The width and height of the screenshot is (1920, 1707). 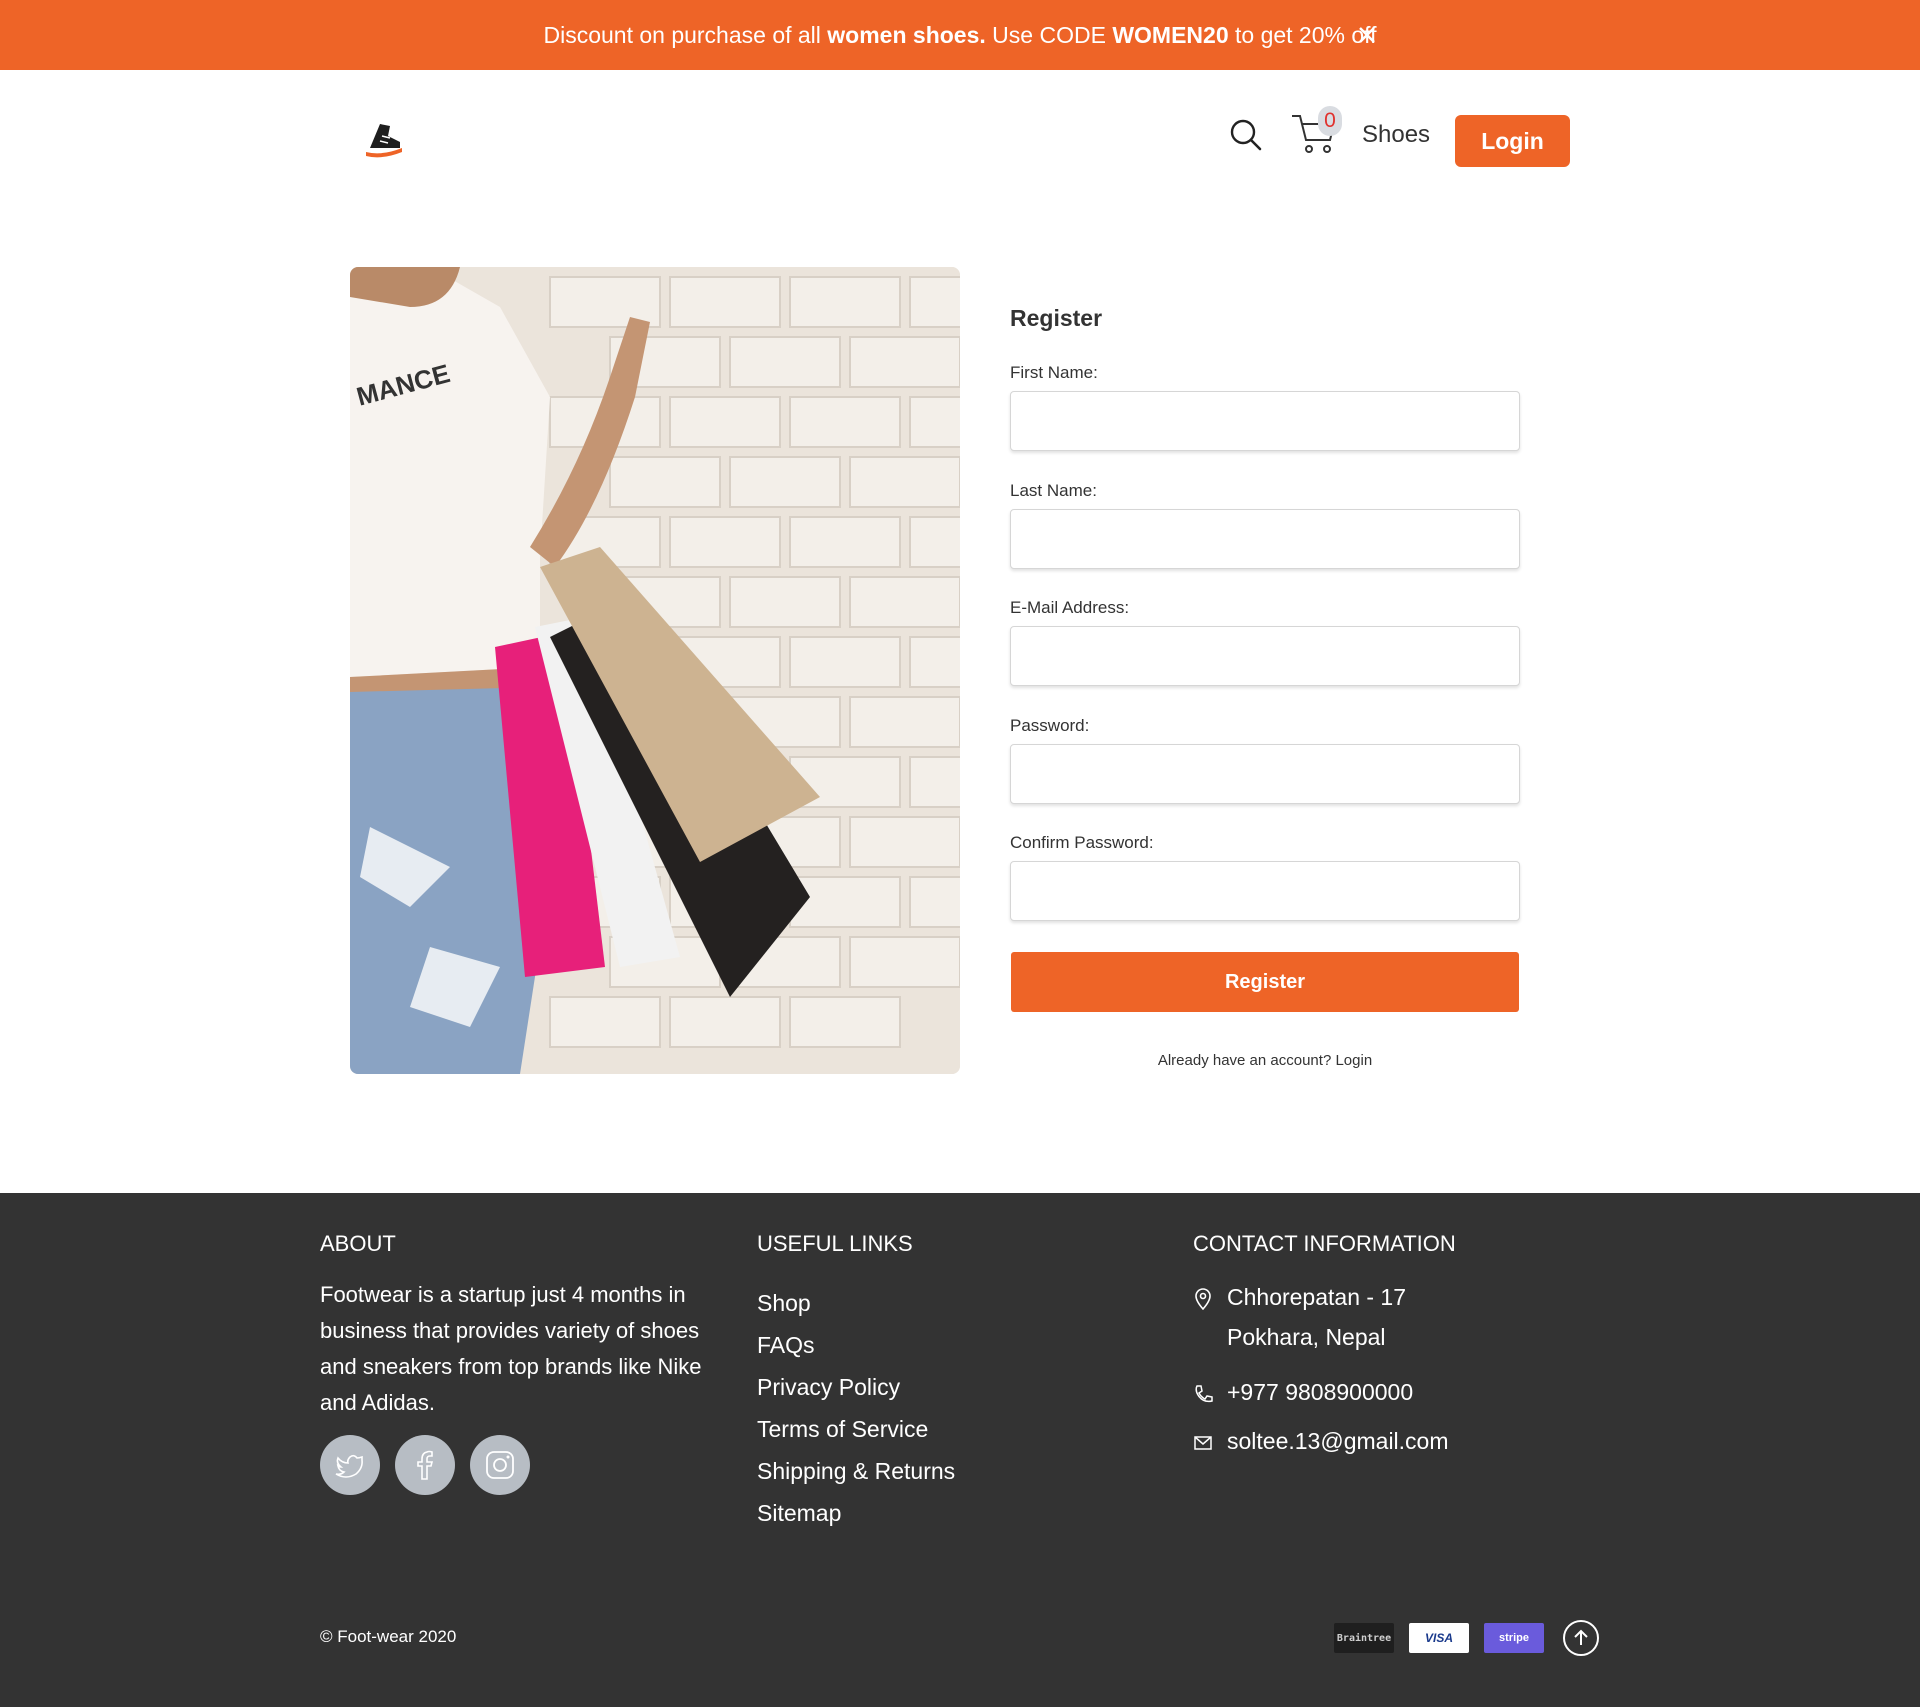 What do you see at coordinates (1439, 1638) in the screenshot?
I see `visa-badge: VISA` at bounding box center [1439, 1638].